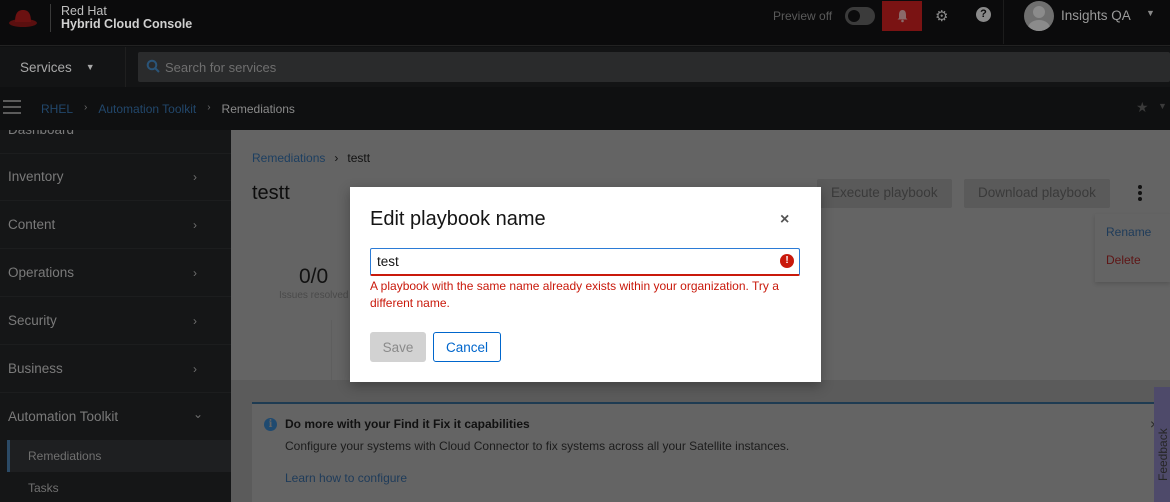 This screenshot has width=1170, height=502. I want to click on brand-text: Red Hat Hybrid Cloud Console, so click(126, 18).